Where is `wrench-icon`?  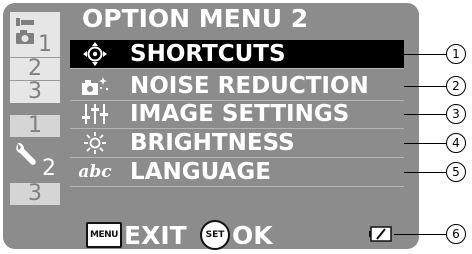
wrench-icon is located at coordinates (26, 156).